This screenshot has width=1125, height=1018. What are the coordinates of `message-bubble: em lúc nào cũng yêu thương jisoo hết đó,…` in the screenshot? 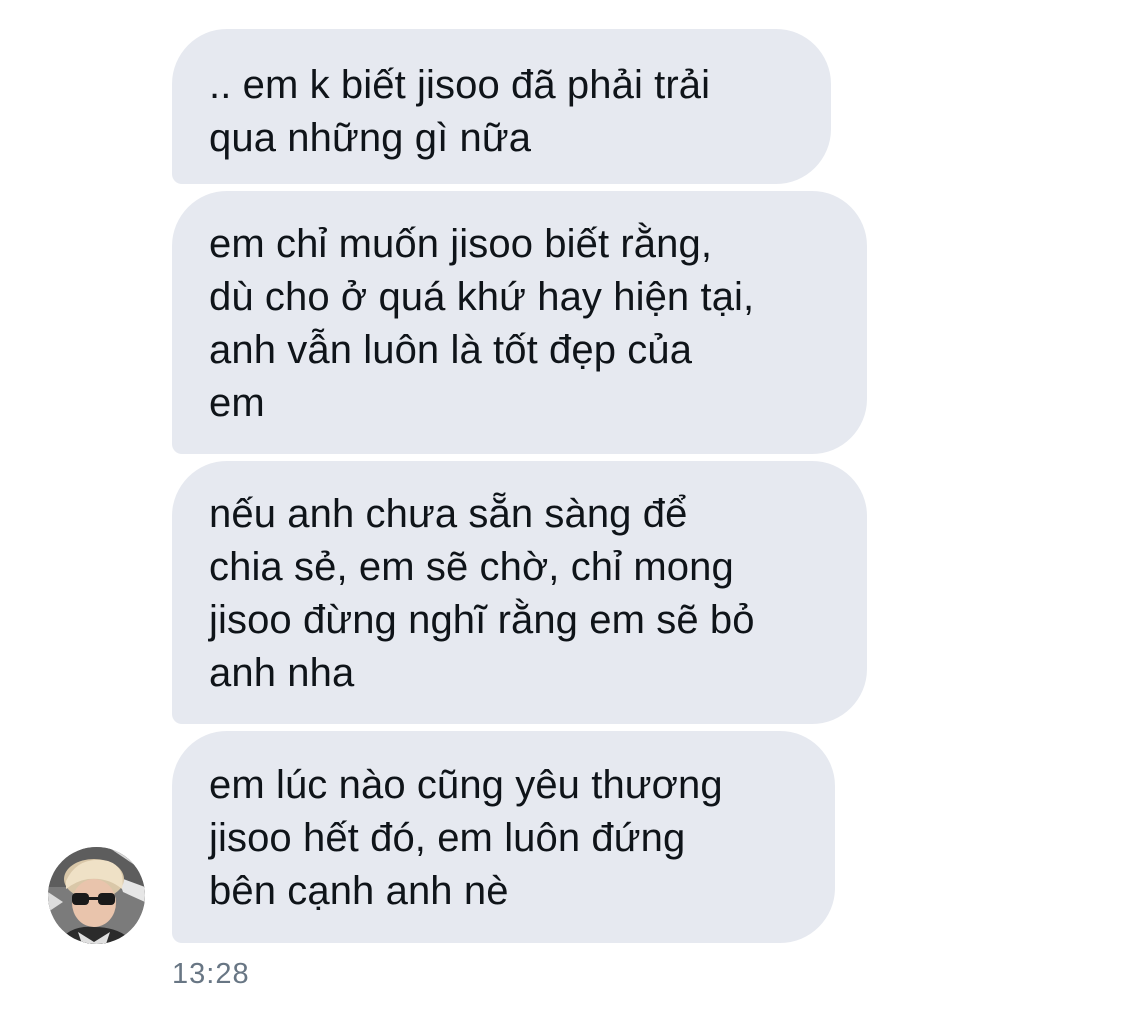 It's located at (503, 837).